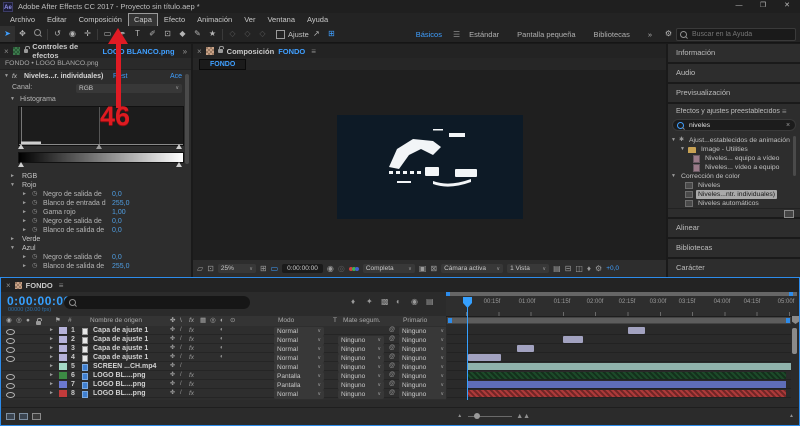 This screenshot has width=800, height=426. I want to click on workspace-basicos: Básicos, so click(429, 34).